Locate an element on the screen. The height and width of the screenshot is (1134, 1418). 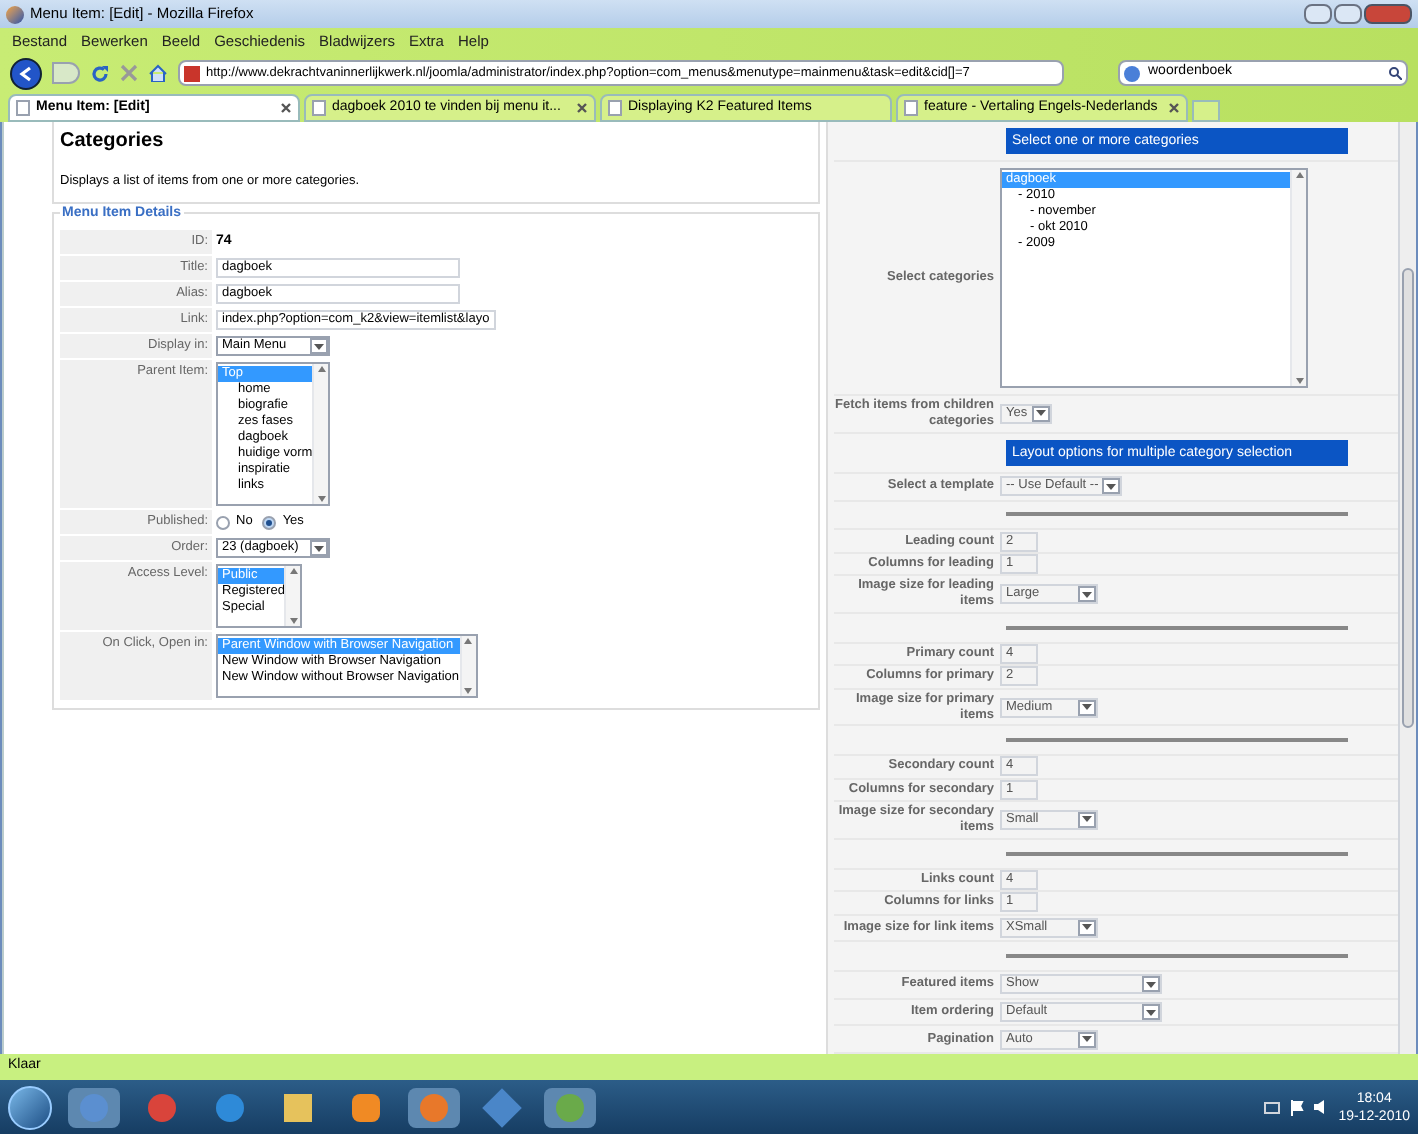
home-icon is located at coordinates (158, 73).